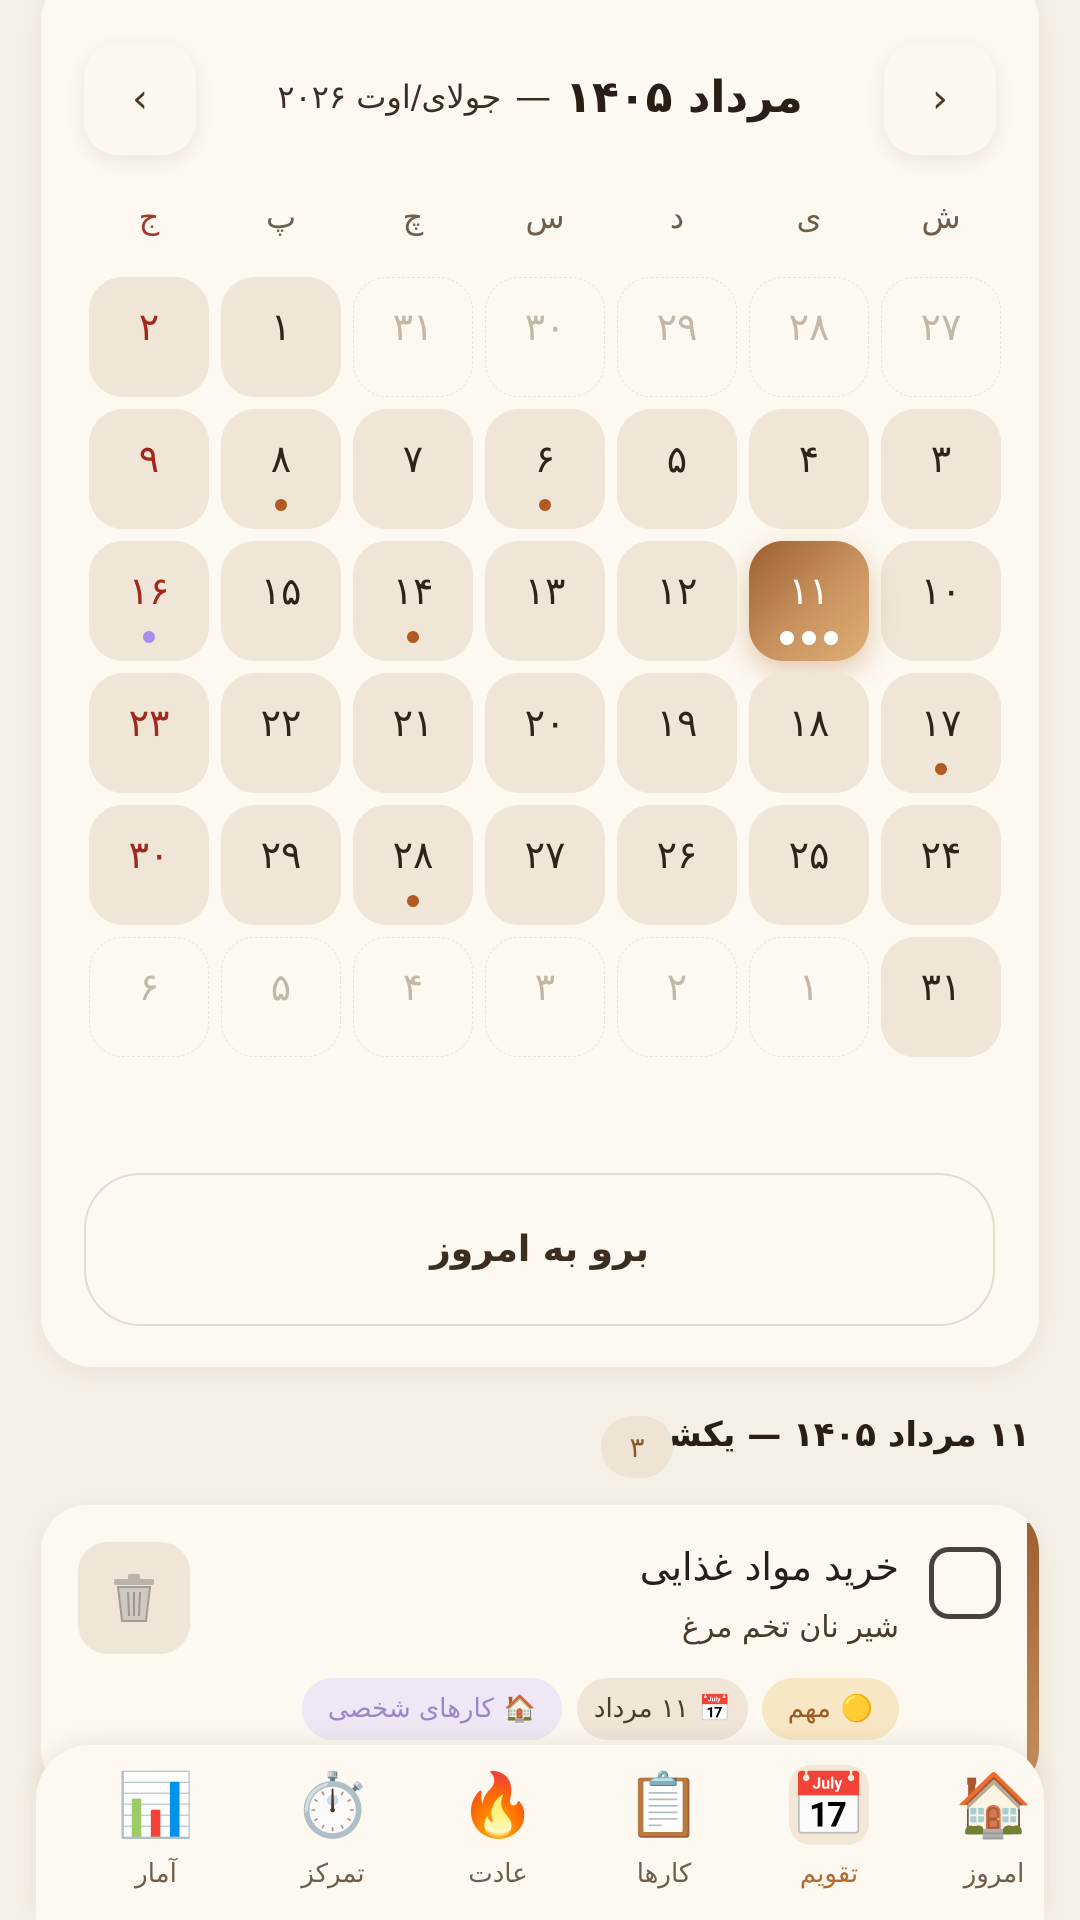 The image size is (1080, 1920). I want to click on day-cell: ۳۱, so click(941, 997).